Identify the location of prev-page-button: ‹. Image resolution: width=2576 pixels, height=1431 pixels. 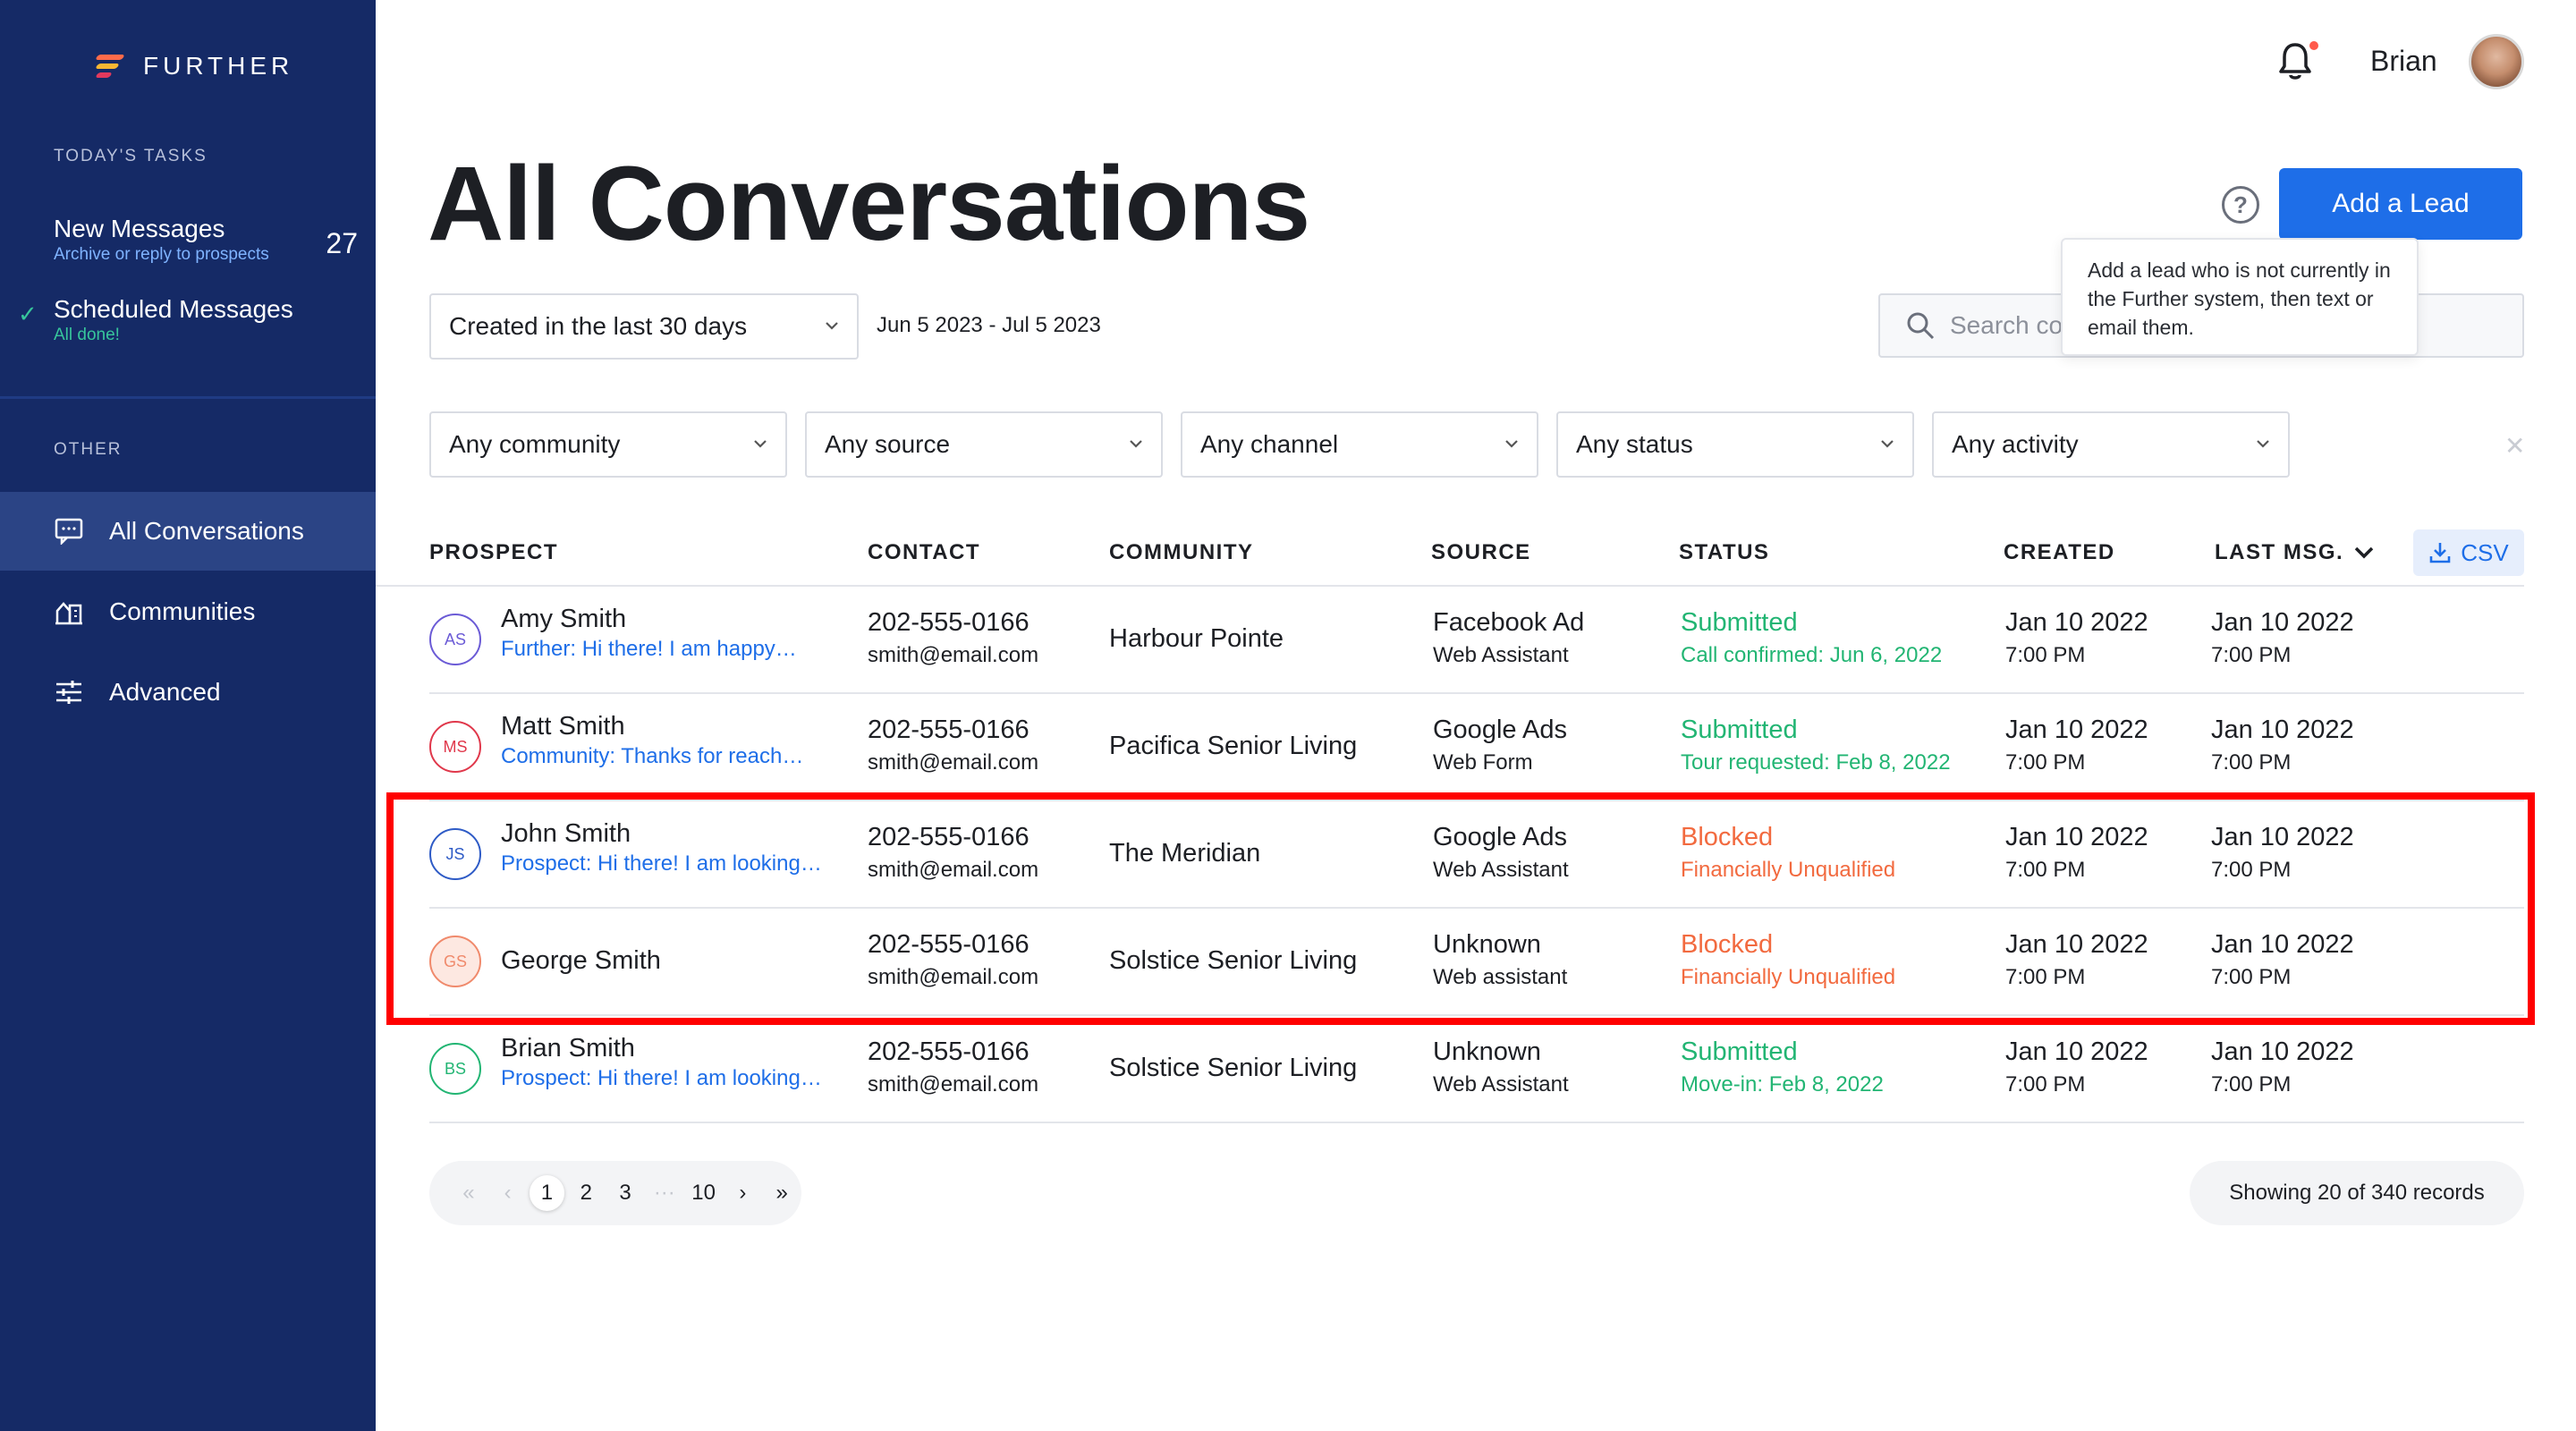
(508, 1194).